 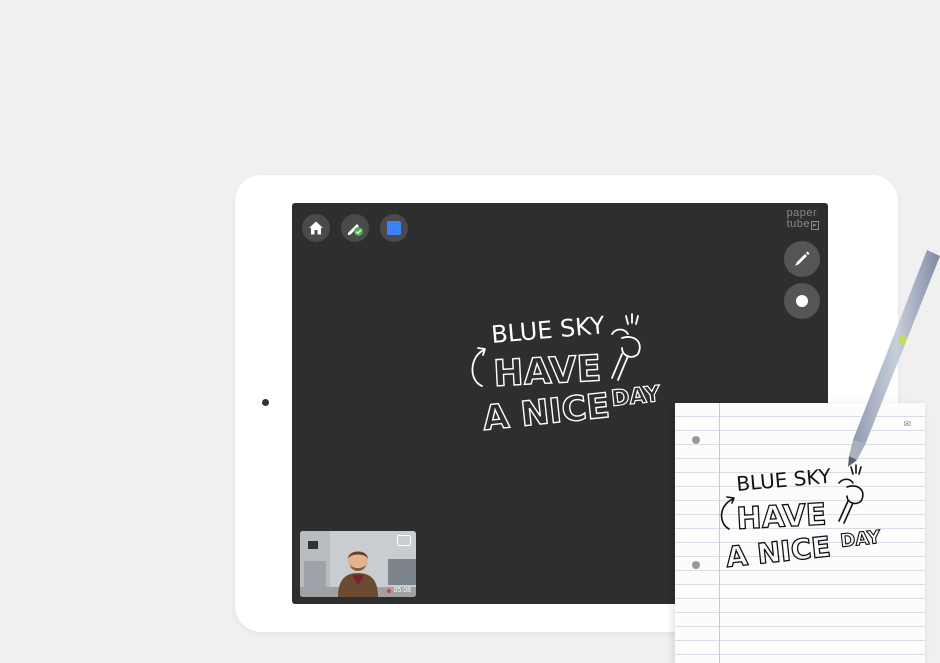 What do you see at coordinates (404, 540) in the screenshot?
I see `camera-switch-icon` at bounding box center [404, 540].